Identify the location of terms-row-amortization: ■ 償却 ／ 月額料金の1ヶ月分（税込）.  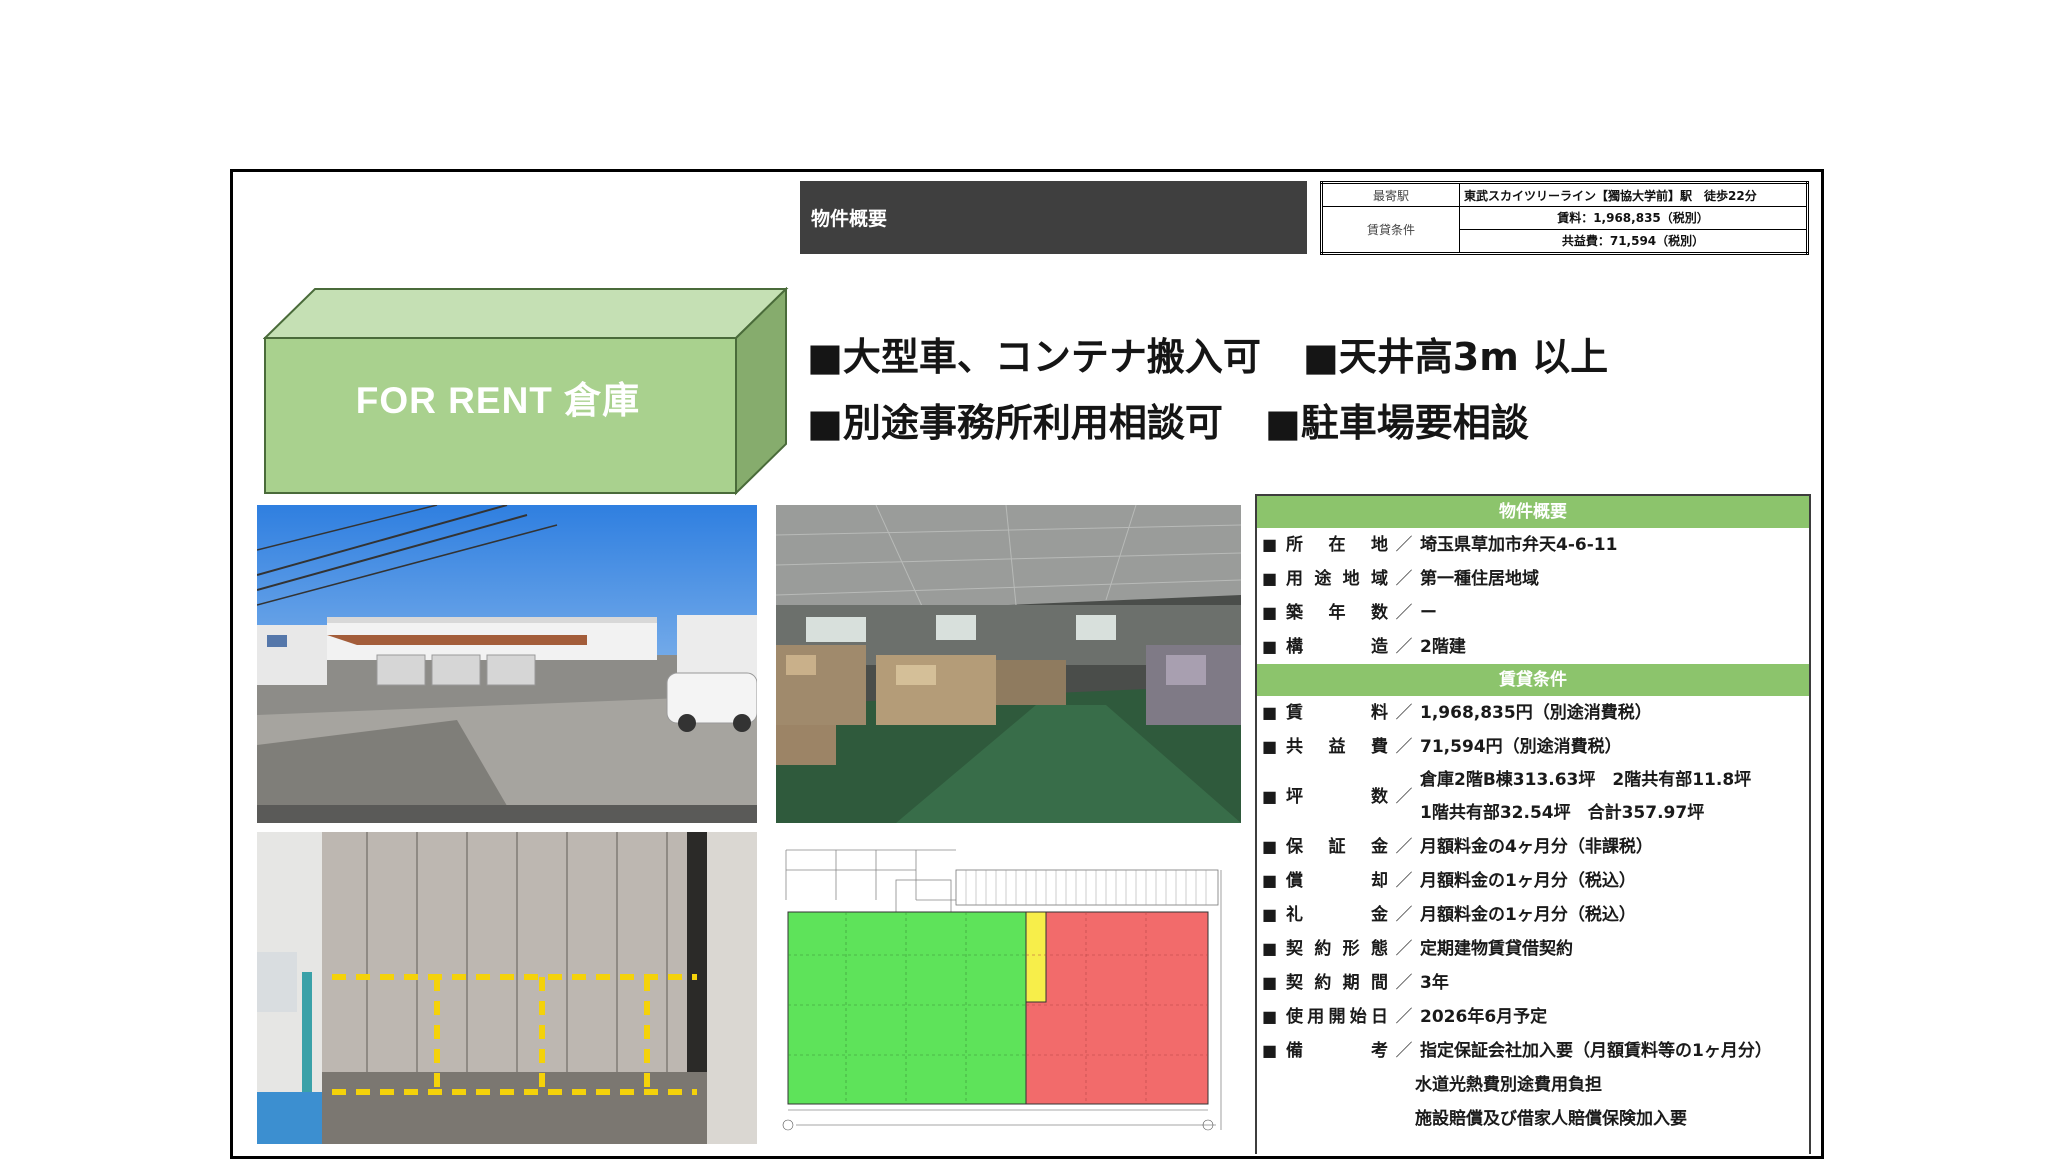
(1533, 881).